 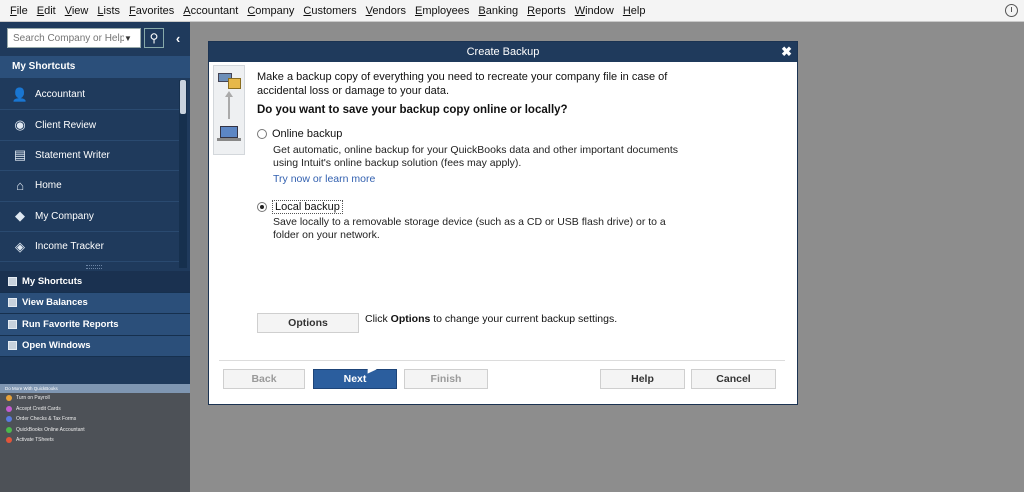 What do you see at coordinates (229, 132) in the screenshot?
I see `laptop-icon` at bounding box center [229, 132].